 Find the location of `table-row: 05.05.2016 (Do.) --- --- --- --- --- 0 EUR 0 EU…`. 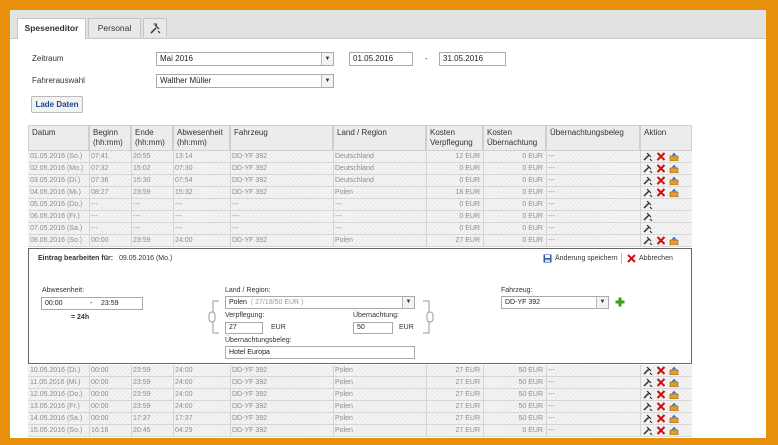

table-row: 05.05.2016 (Do.) --- --- --- --- --- 0 EUR 0 EU… is located at coordinates (360, 205).